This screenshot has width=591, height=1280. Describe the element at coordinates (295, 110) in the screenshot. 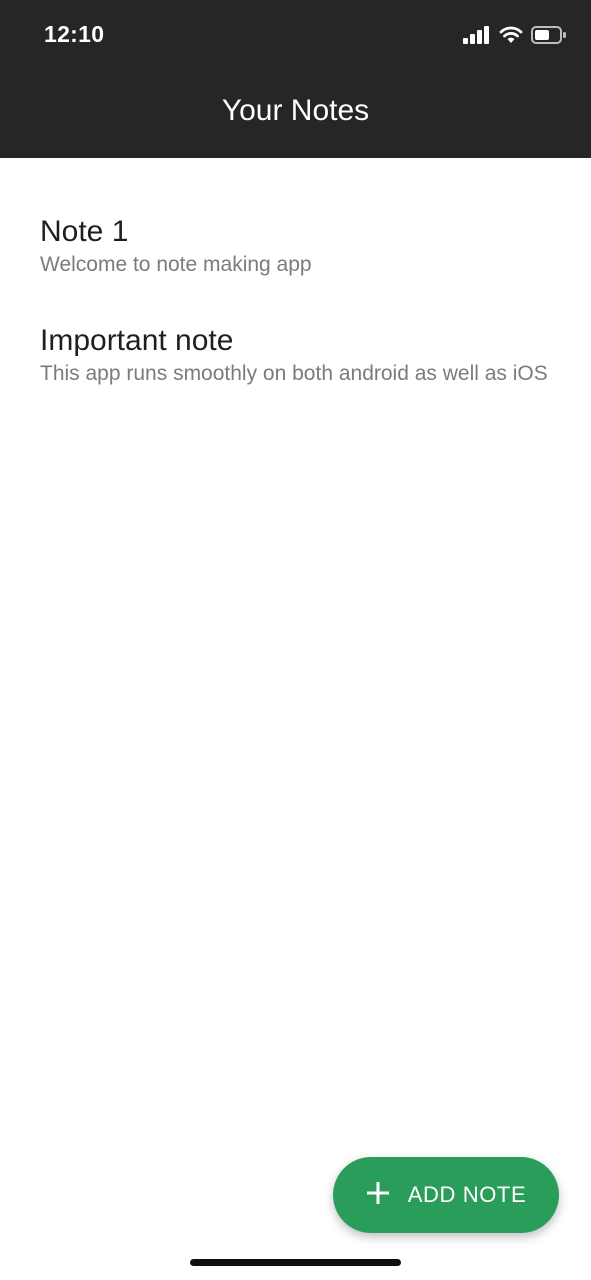

I see `page-title: Your Notes` at that location.